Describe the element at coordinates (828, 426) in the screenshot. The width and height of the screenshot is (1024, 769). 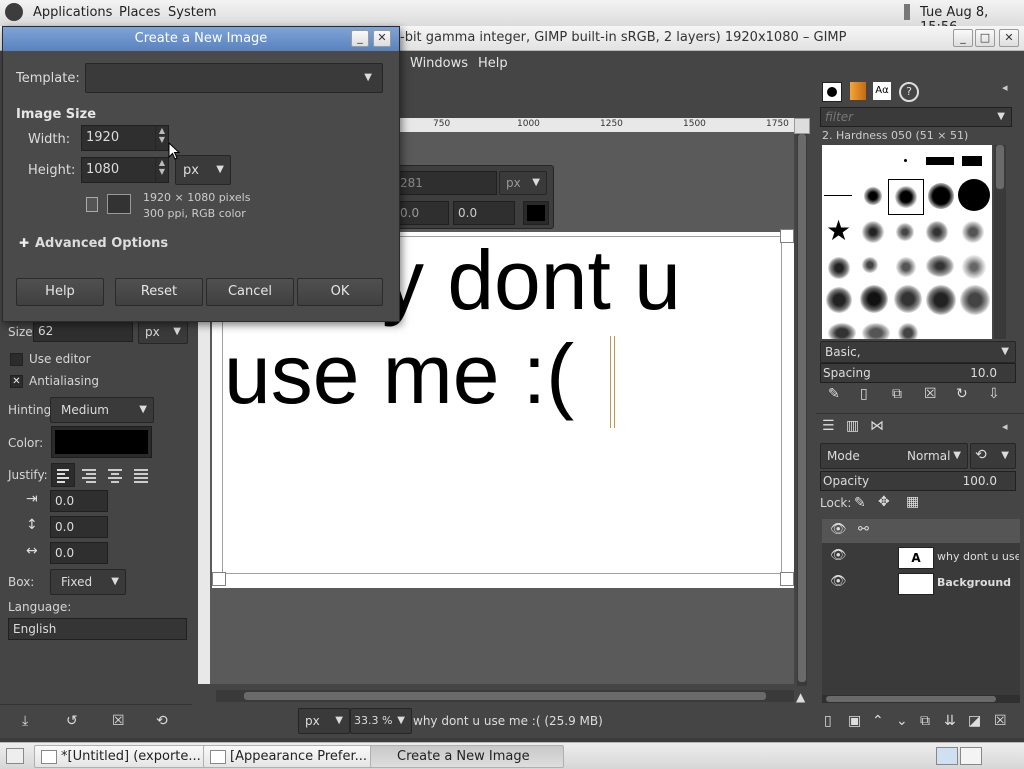
I see `layers-tab-icon: ☰` at that location.